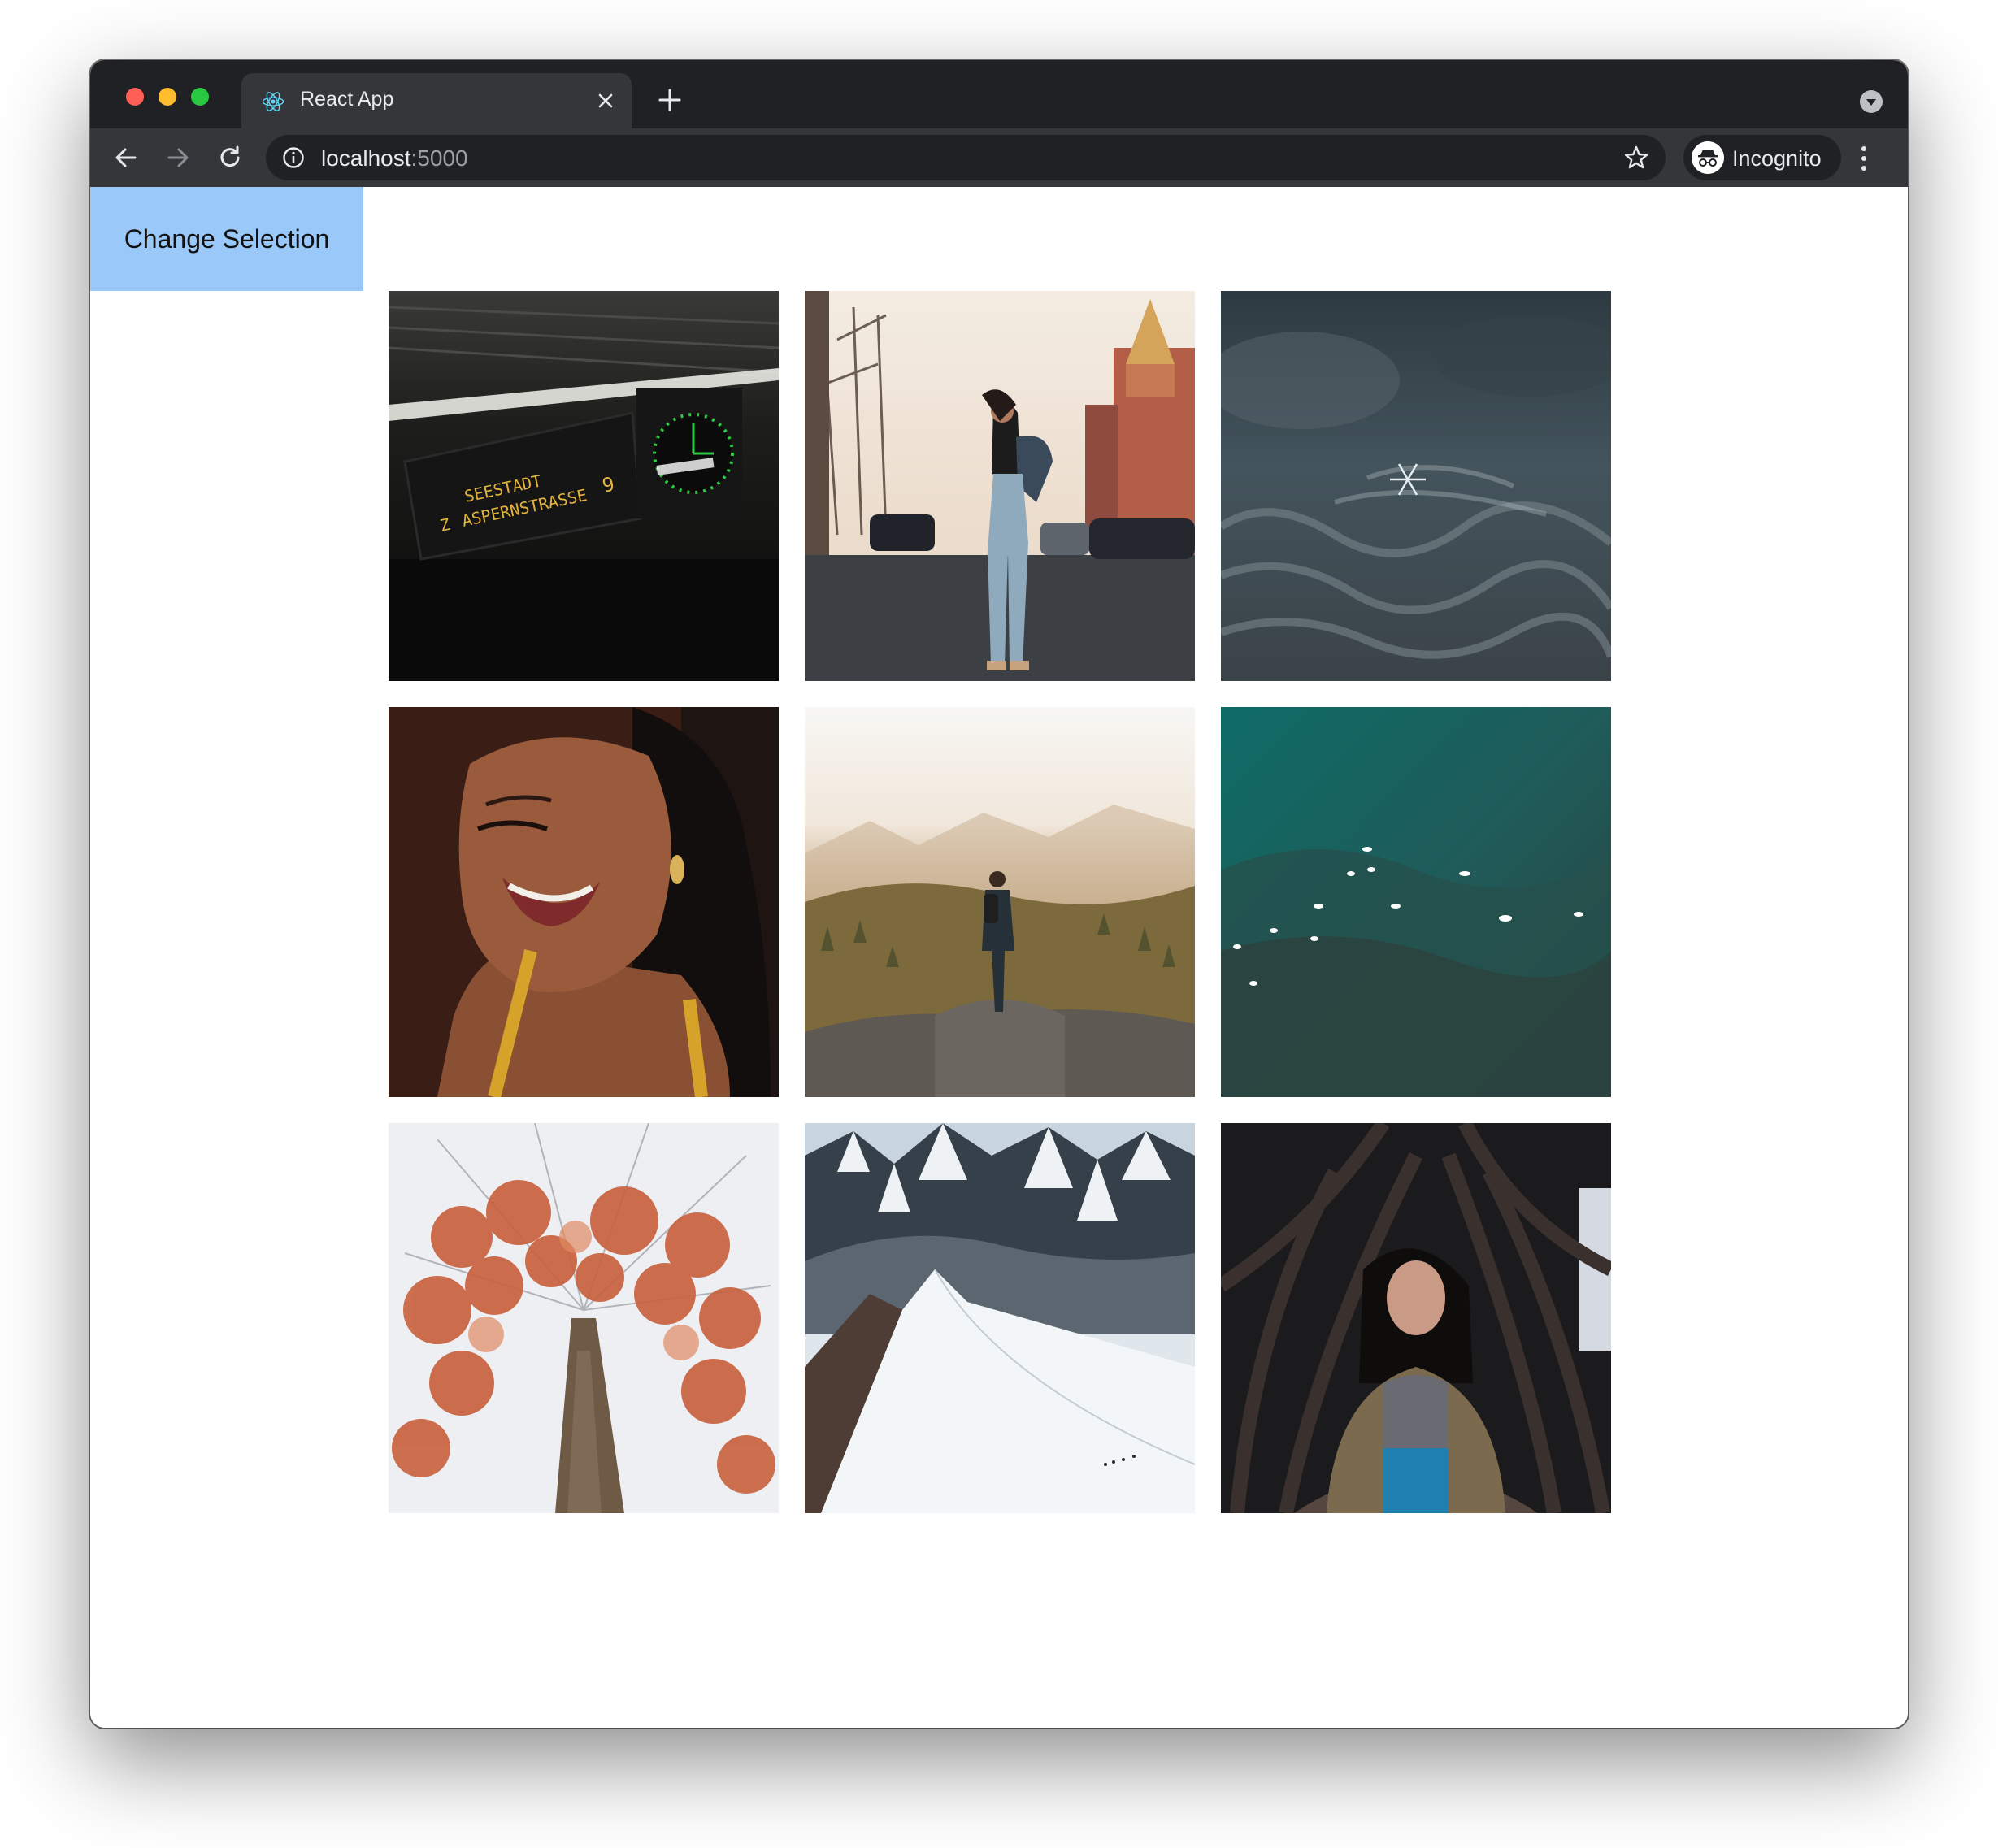  I want to click on incognito-profile-button: Incognito, so click(1762, 157).